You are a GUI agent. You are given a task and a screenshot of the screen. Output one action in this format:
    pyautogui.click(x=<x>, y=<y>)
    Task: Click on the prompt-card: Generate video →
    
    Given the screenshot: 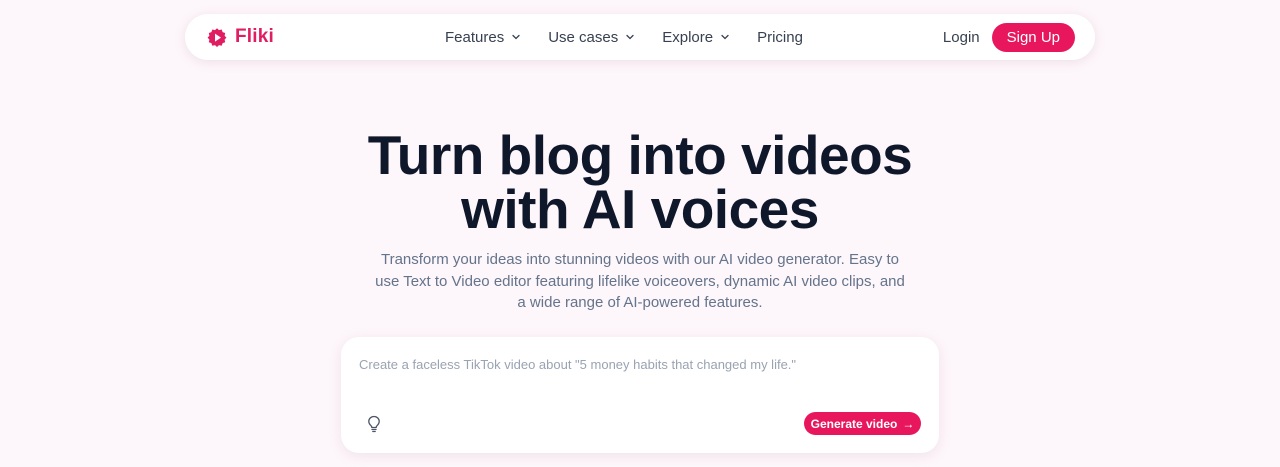 What is the action you would take?
    pyautogui.click(x=640, y=395)
    